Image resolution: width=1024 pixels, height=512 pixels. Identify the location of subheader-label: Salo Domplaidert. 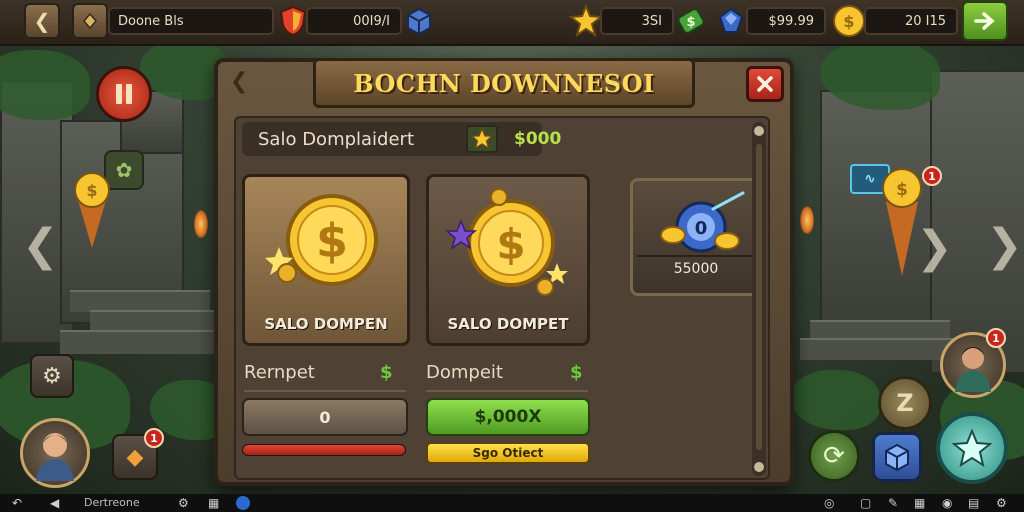
(336, 139).